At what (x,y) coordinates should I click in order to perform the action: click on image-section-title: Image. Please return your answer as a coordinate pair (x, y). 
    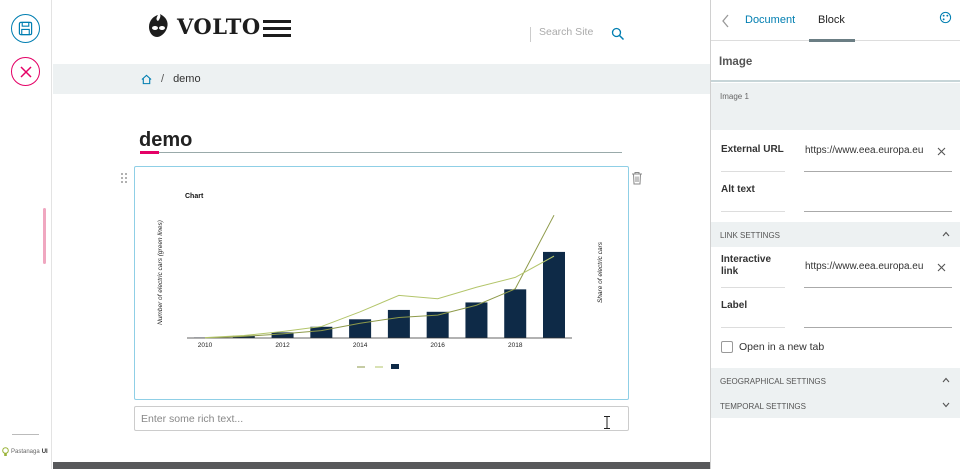
    Looking at the image, I should click on (835, 61).